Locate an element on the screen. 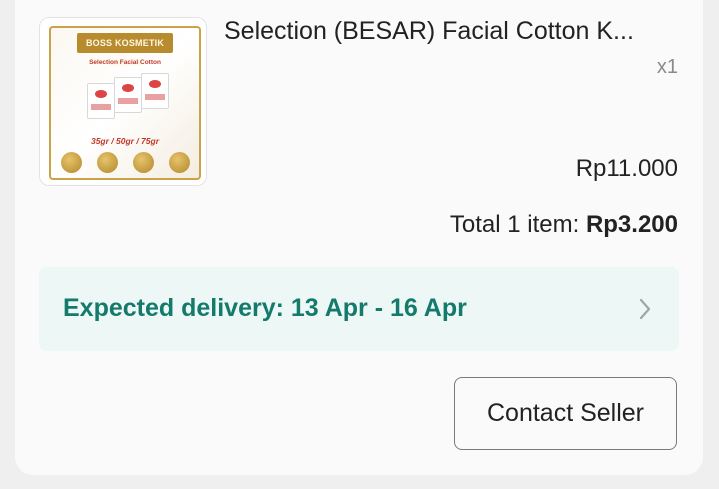 The image size is (719, 489). product-image-subtitle: Selection Facial Cotton is located at coordinates (125, 62).